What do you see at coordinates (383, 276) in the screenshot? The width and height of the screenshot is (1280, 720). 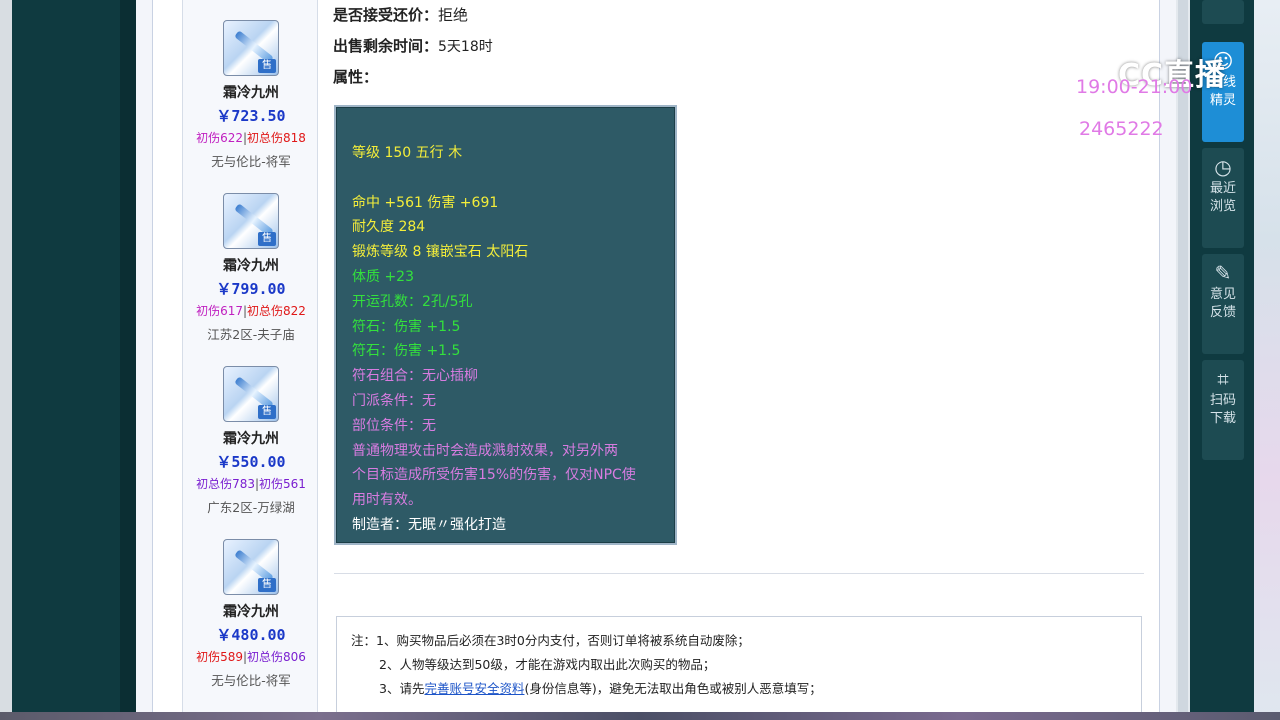 I see `attr-physique: 体质 +23` at bounding box center [383, 276].